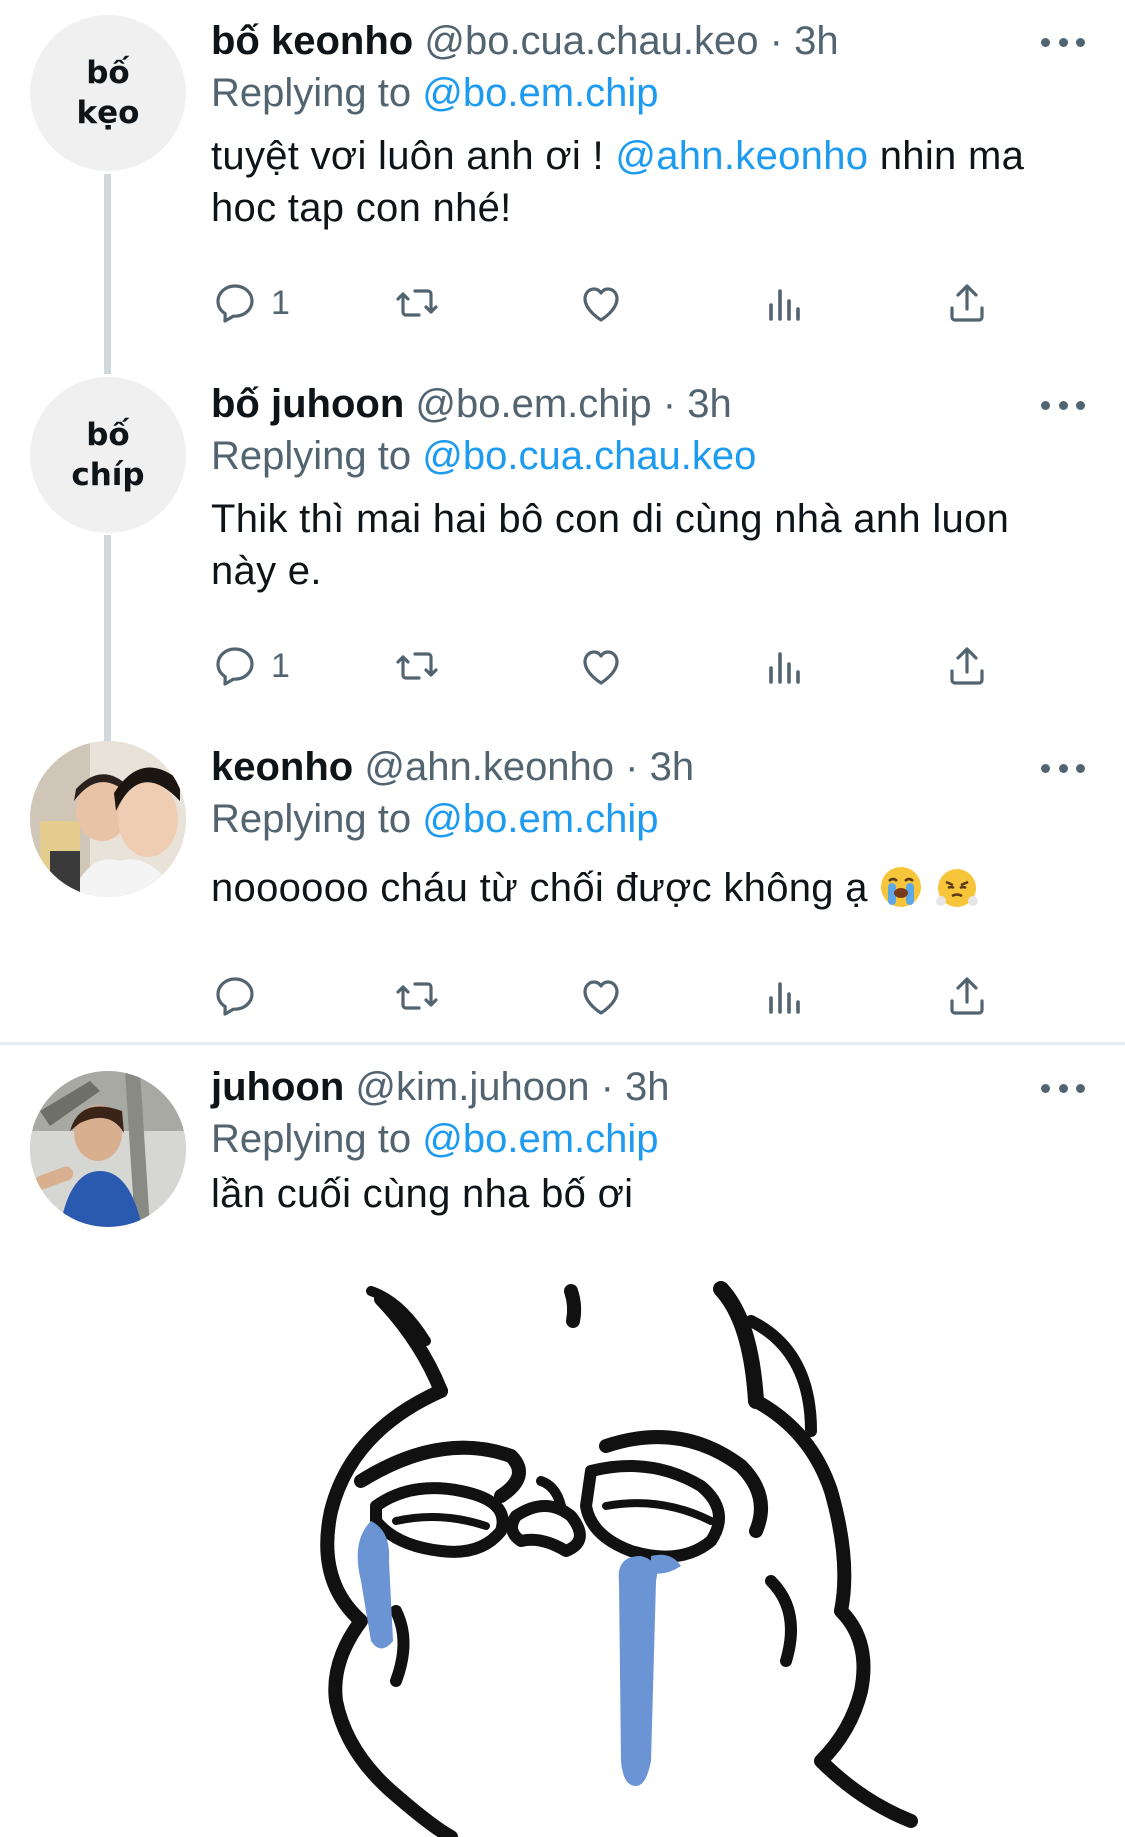 Image resolution: width=1125 pixels, height=1837 pixels. I want to click on replying-to: Replying to @bo.cua.chau.keo, so click(648, 456).